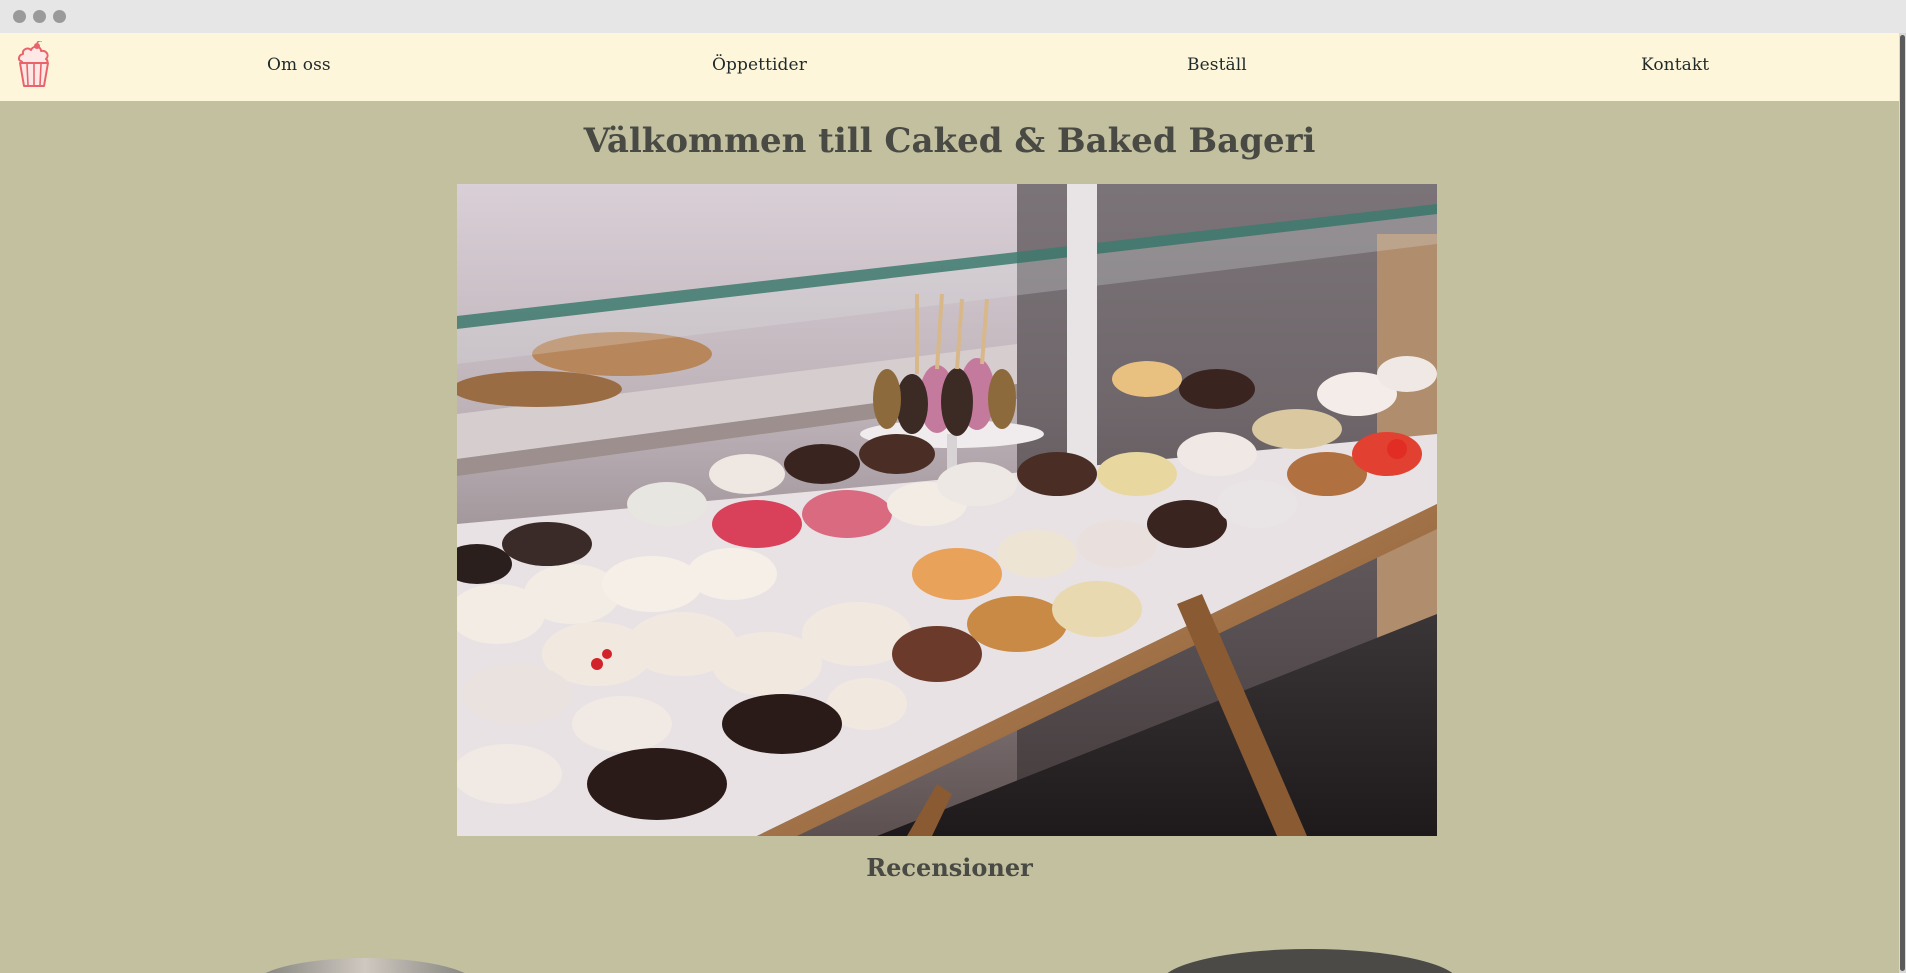  I want to click on window-minimize-dot, so click(39, 16).